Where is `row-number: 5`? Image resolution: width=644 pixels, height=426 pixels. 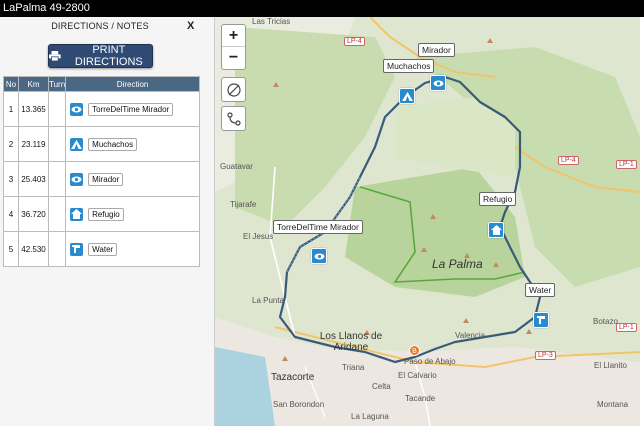 row-number: 5 is located at coordinates (11, 249).